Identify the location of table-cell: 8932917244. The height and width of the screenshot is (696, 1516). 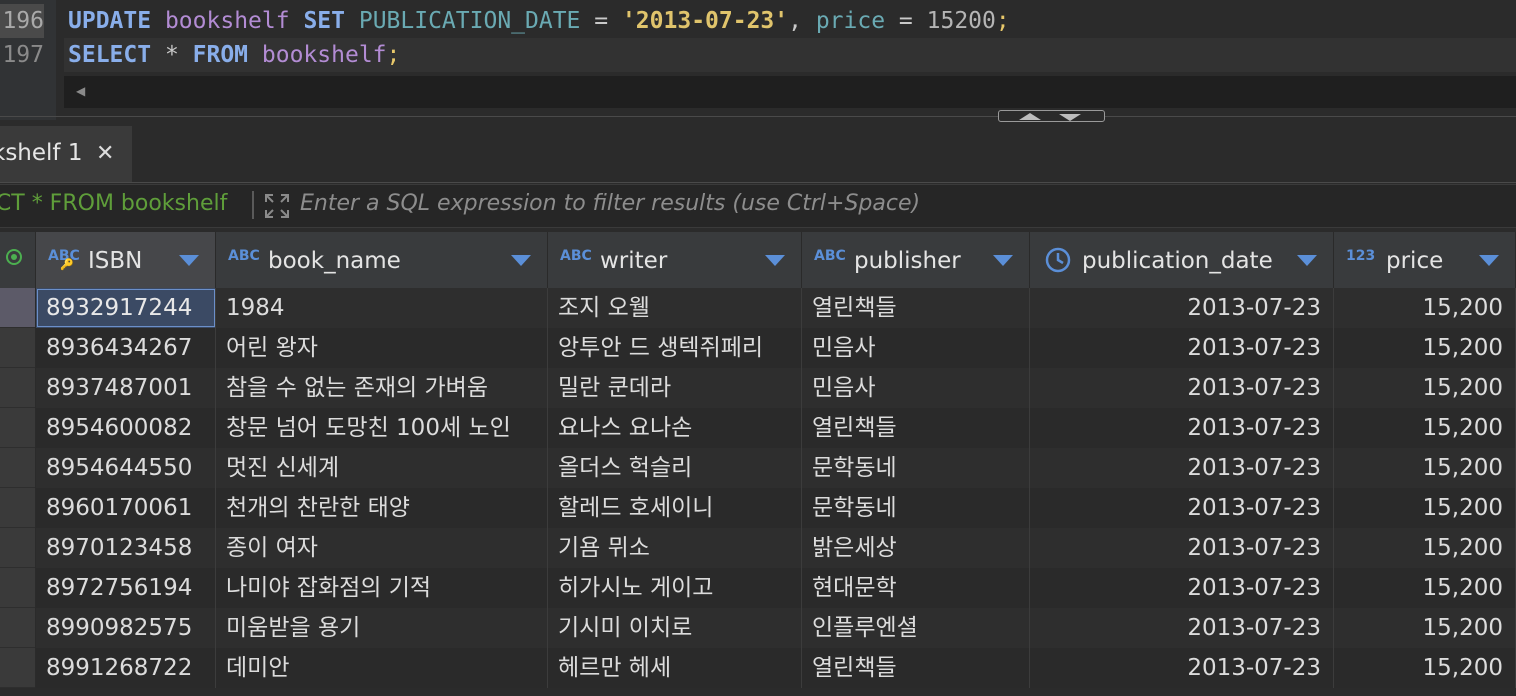
(126, 308).